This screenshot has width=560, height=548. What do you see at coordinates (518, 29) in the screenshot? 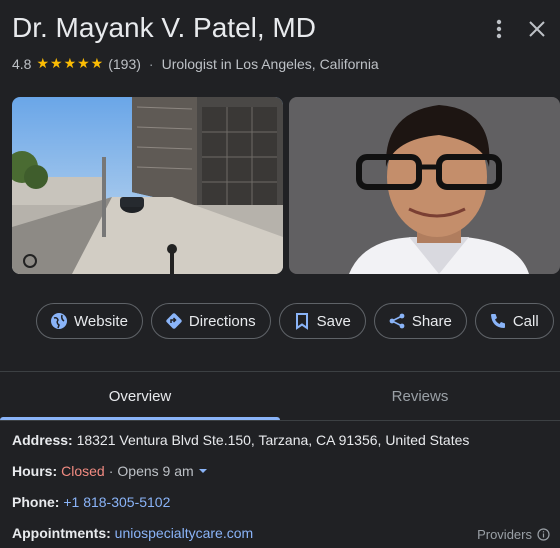
I see `top-actions` at bounding box center [518, 29].